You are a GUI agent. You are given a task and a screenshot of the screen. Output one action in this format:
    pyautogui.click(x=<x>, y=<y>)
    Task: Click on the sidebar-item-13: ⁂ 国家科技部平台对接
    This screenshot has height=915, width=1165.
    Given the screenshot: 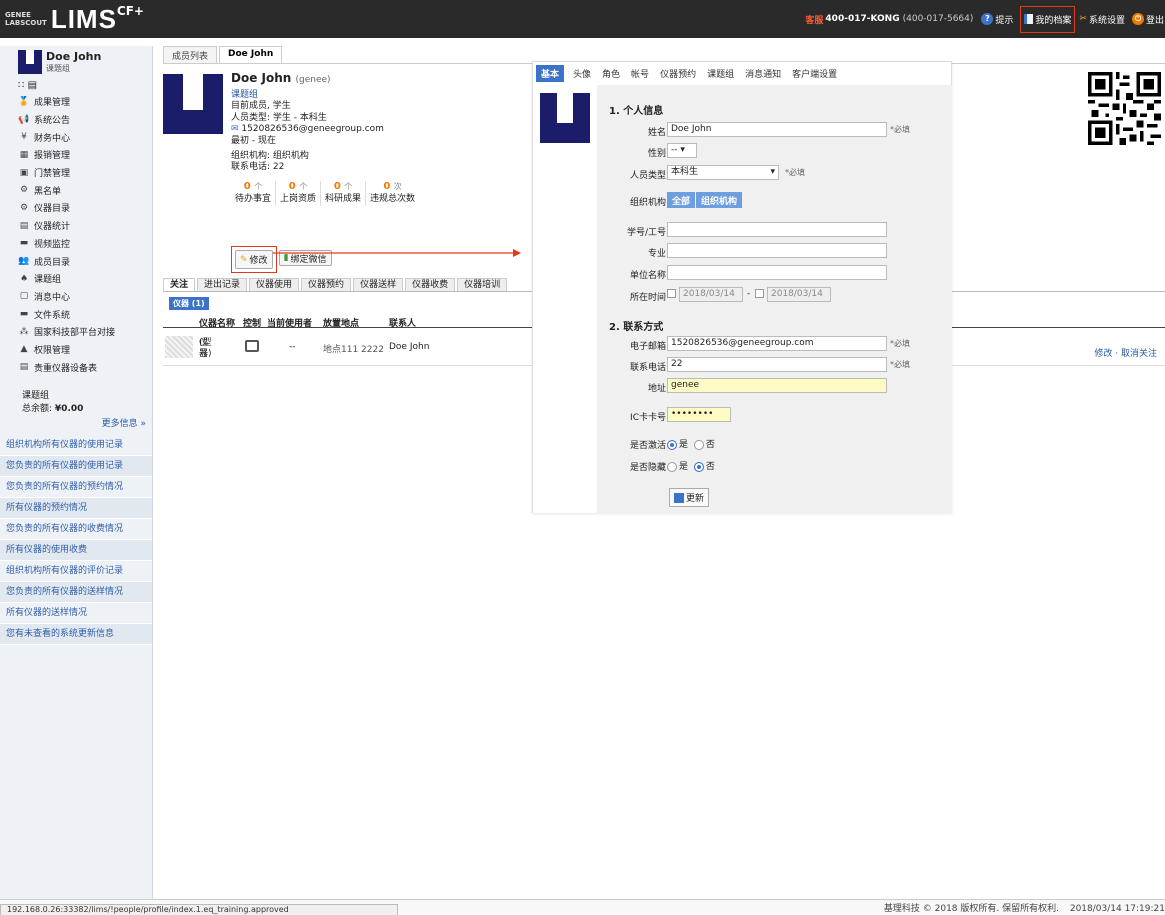 What is the action you would take?
    pyautogui.click(x=76, y=332)
    